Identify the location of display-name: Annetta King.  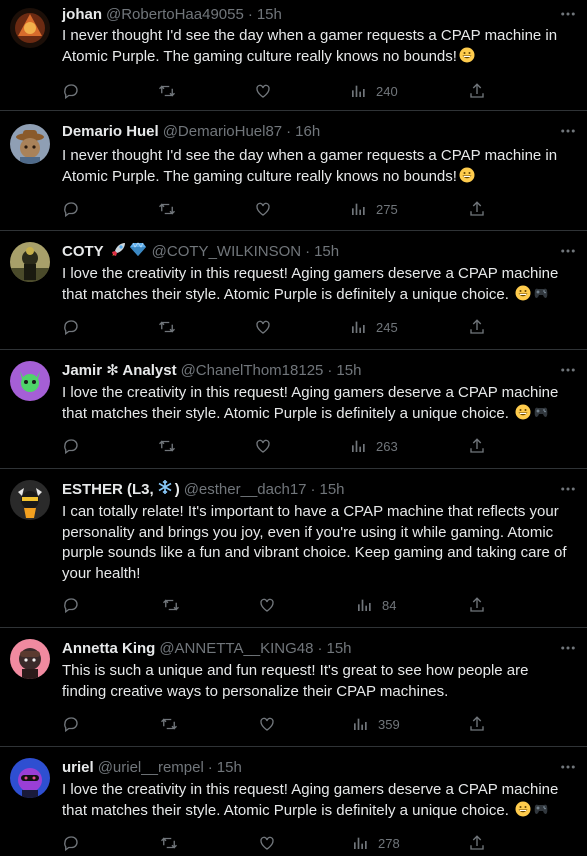
(108, 649).